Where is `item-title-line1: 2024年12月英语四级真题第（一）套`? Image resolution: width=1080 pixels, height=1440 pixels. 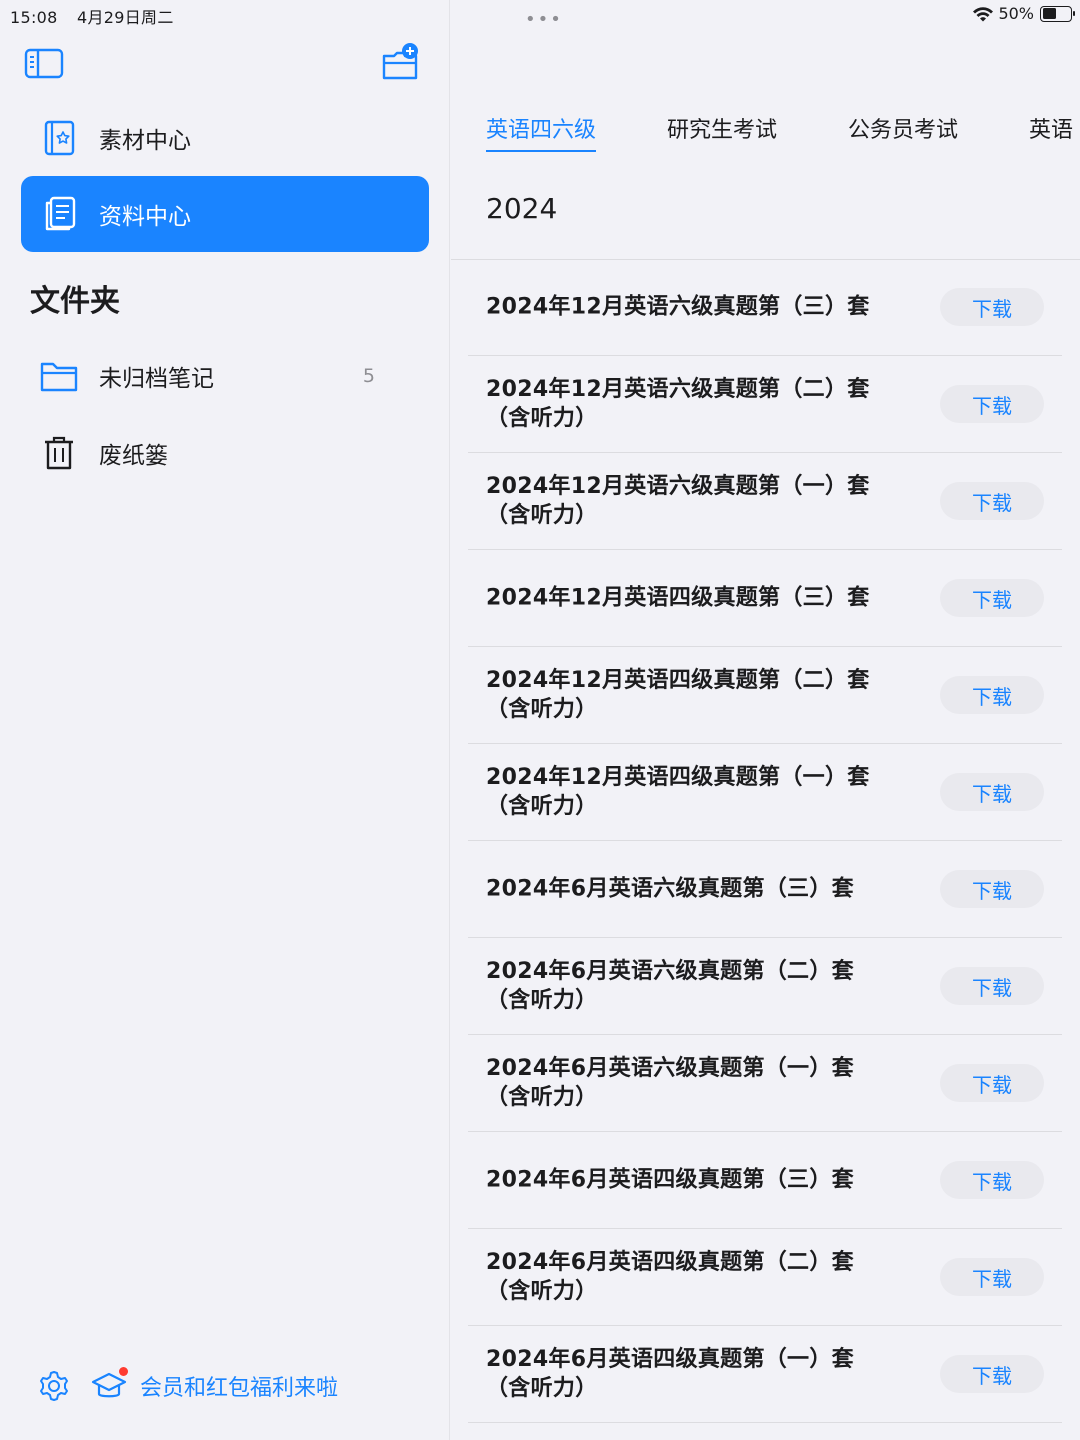
item-title-line1: 2024年12月英语四级真题第（一）套 is located at coordinates (678, 777).